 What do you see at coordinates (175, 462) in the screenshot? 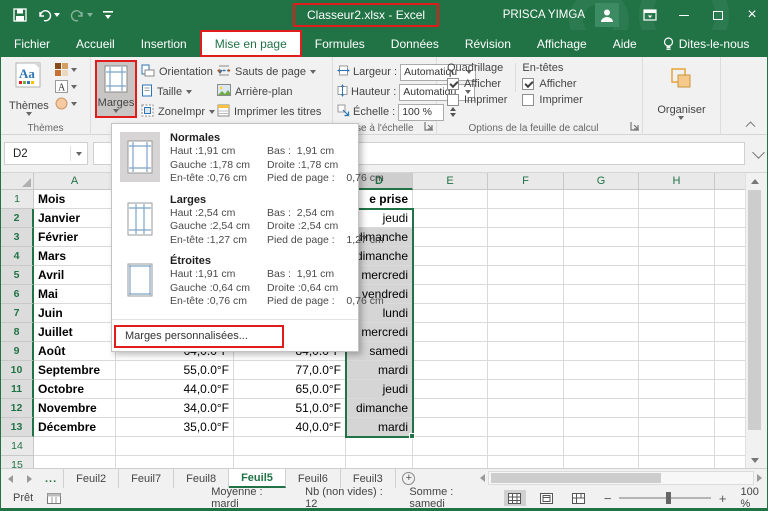
I see `cell-B15` at bounding box center [175, 462].